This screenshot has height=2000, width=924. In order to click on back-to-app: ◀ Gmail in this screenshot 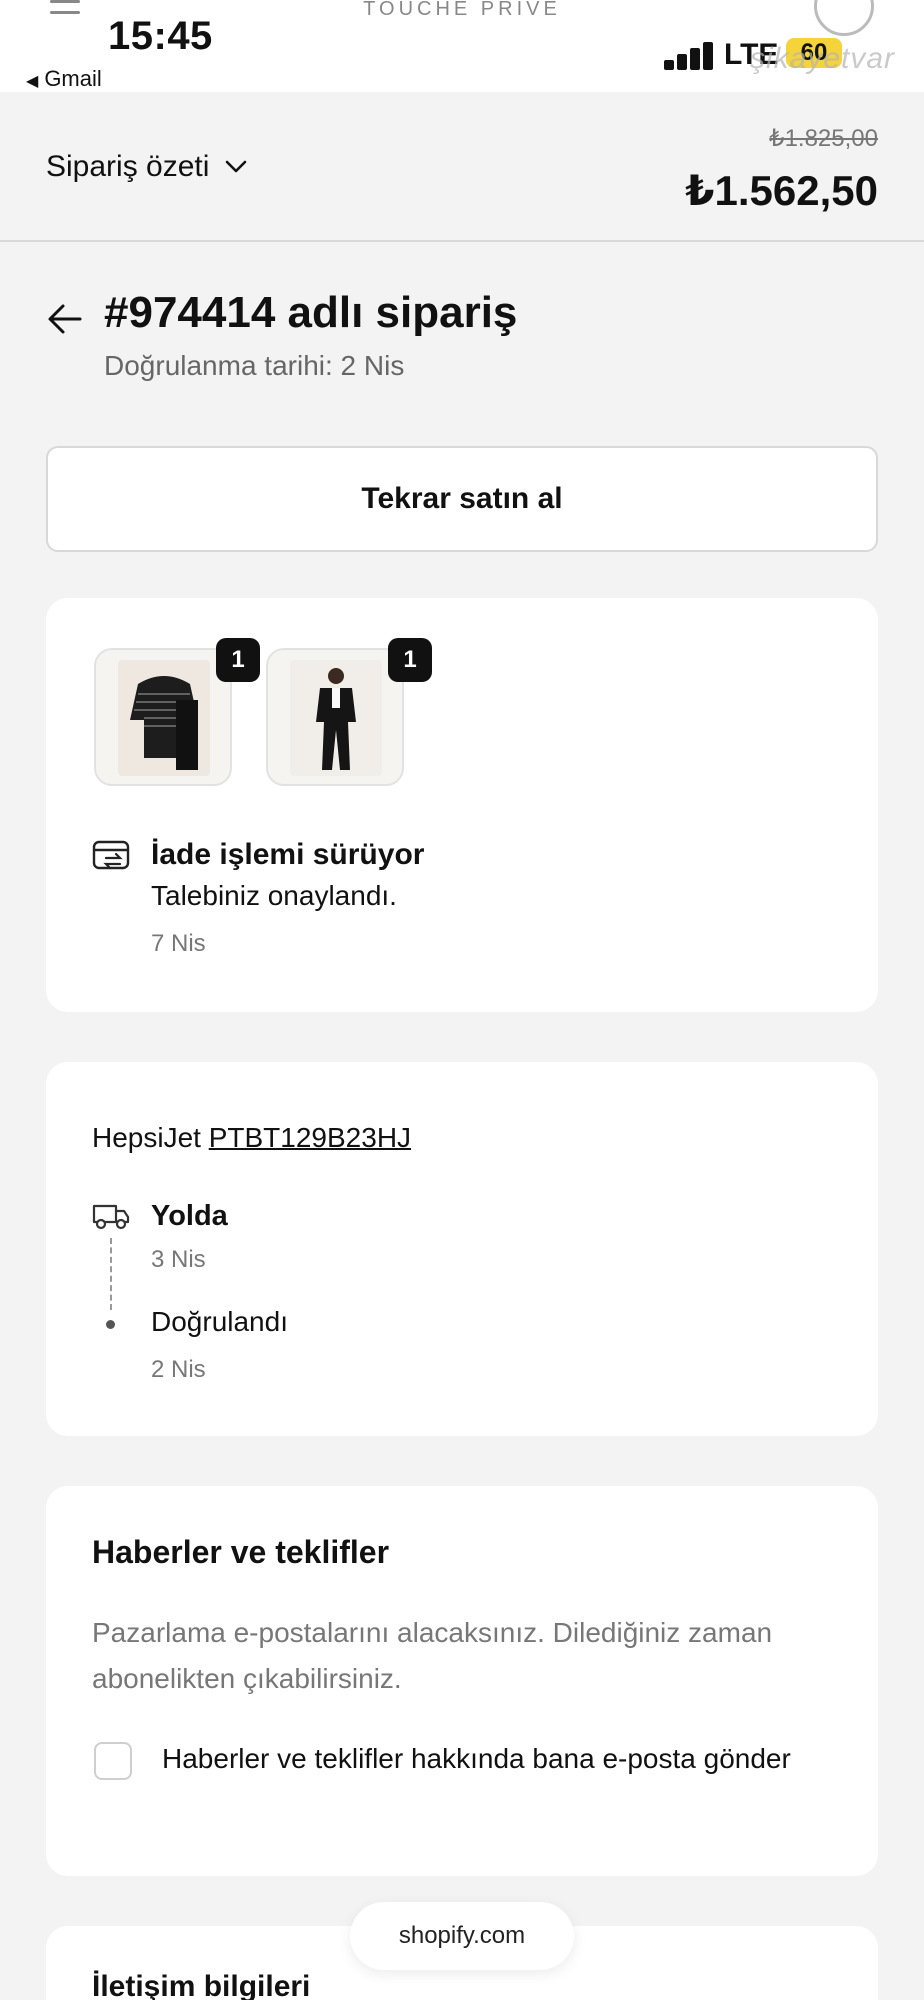, I will do `click(64, 79)`.